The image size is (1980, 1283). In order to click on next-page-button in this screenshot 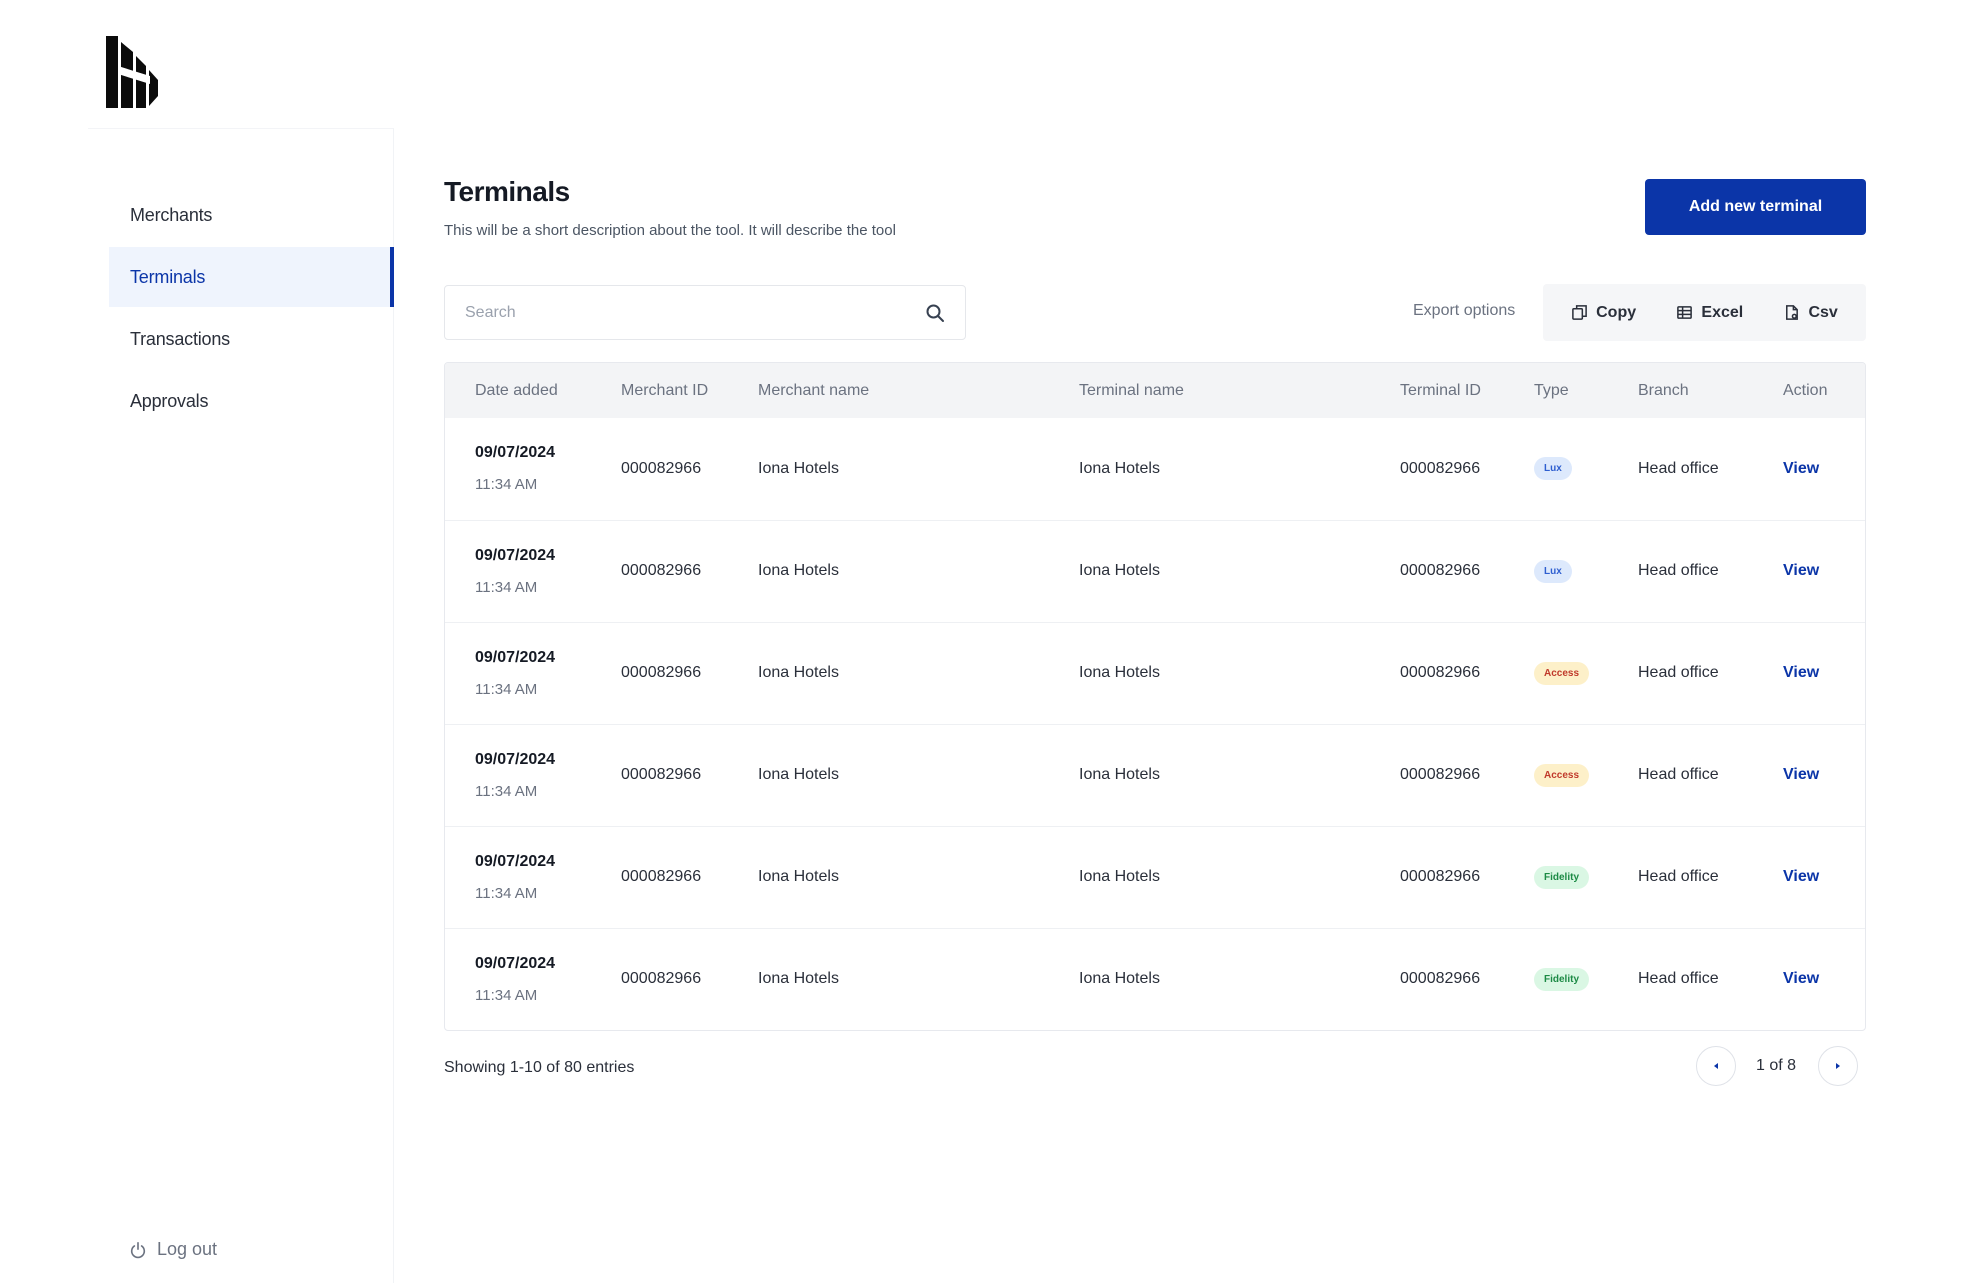, I will do `click(1838, 1066)`.